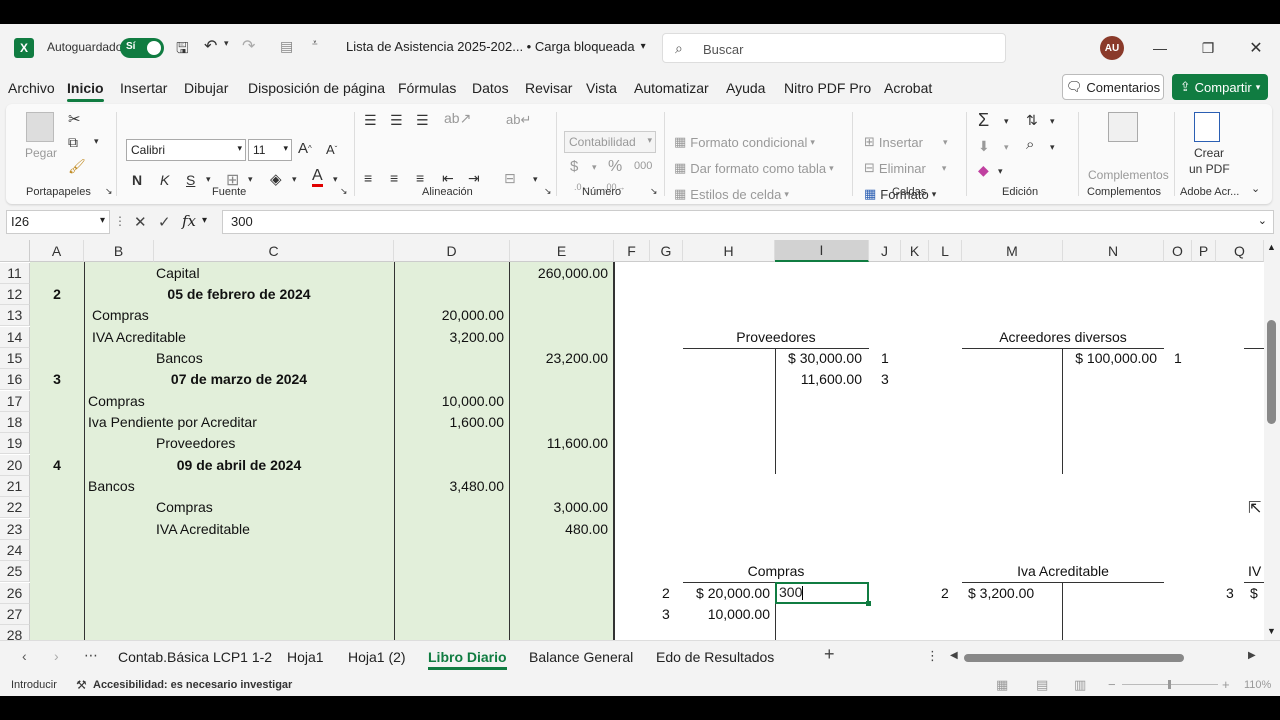 Image resolution: width=1280 pixels, height=720 pixels. I want to click on tab-revisar: Revisar, so click(548, 88).